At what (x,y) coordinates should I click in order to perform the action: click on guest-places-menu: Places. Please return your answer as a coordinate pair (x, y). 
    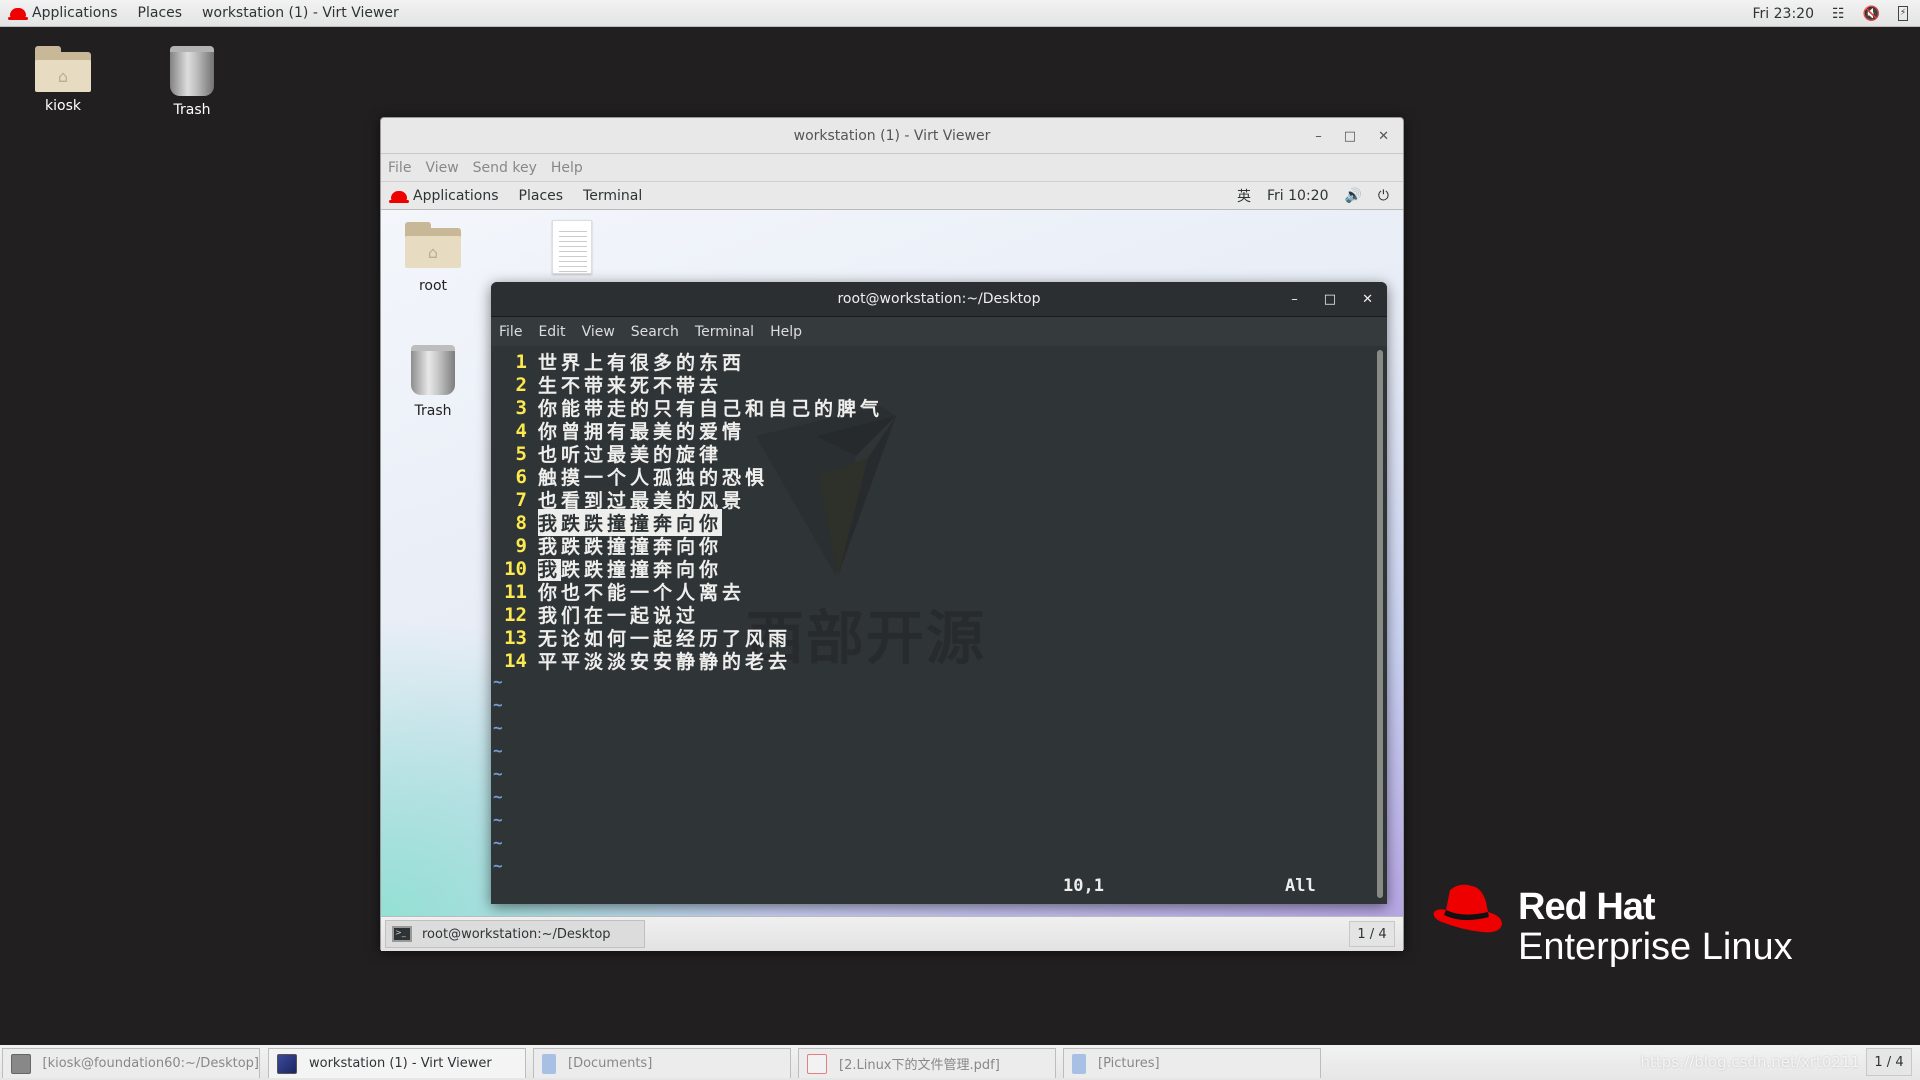
    Looking at the image, I should click on (541, 196).